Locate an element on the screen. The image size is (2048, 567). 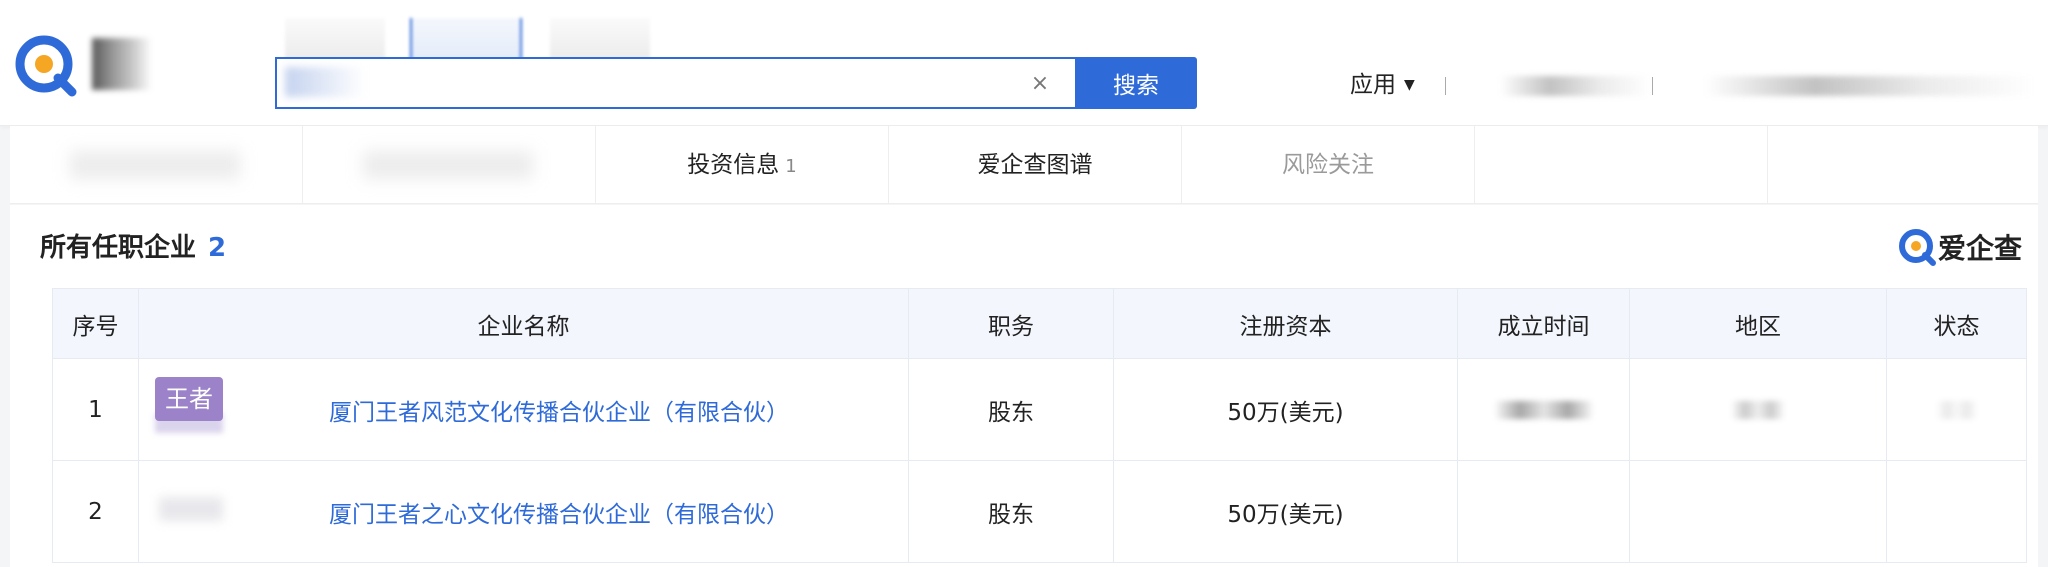
nav-link-blurred is located at coordinates (1575, 86).